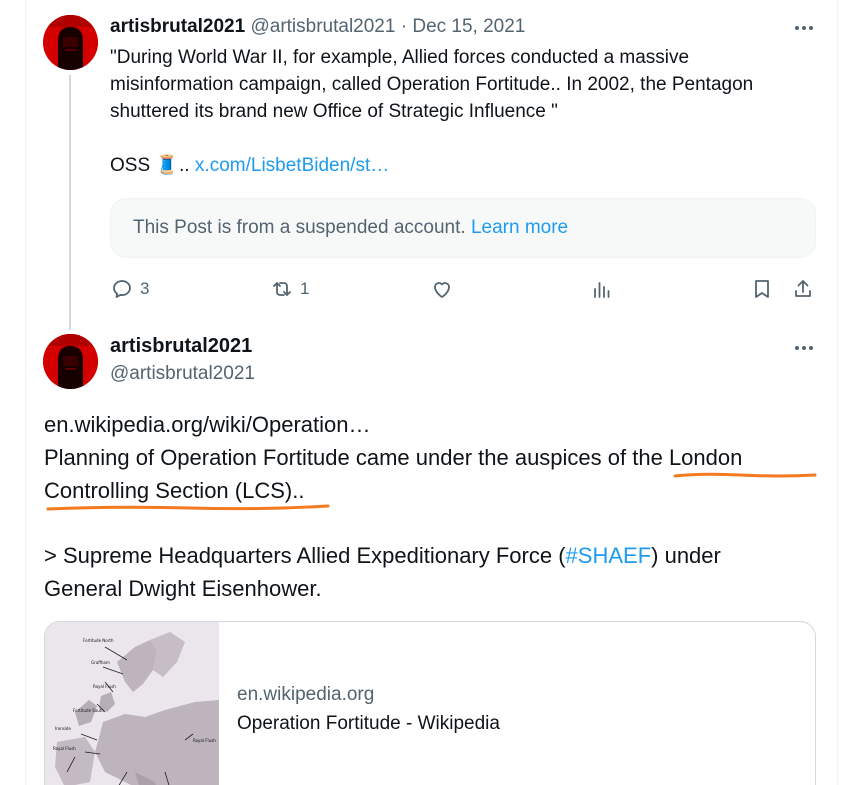 This screenshot has width=863, height=785. I want to click on underline-london, so click(745, 475).